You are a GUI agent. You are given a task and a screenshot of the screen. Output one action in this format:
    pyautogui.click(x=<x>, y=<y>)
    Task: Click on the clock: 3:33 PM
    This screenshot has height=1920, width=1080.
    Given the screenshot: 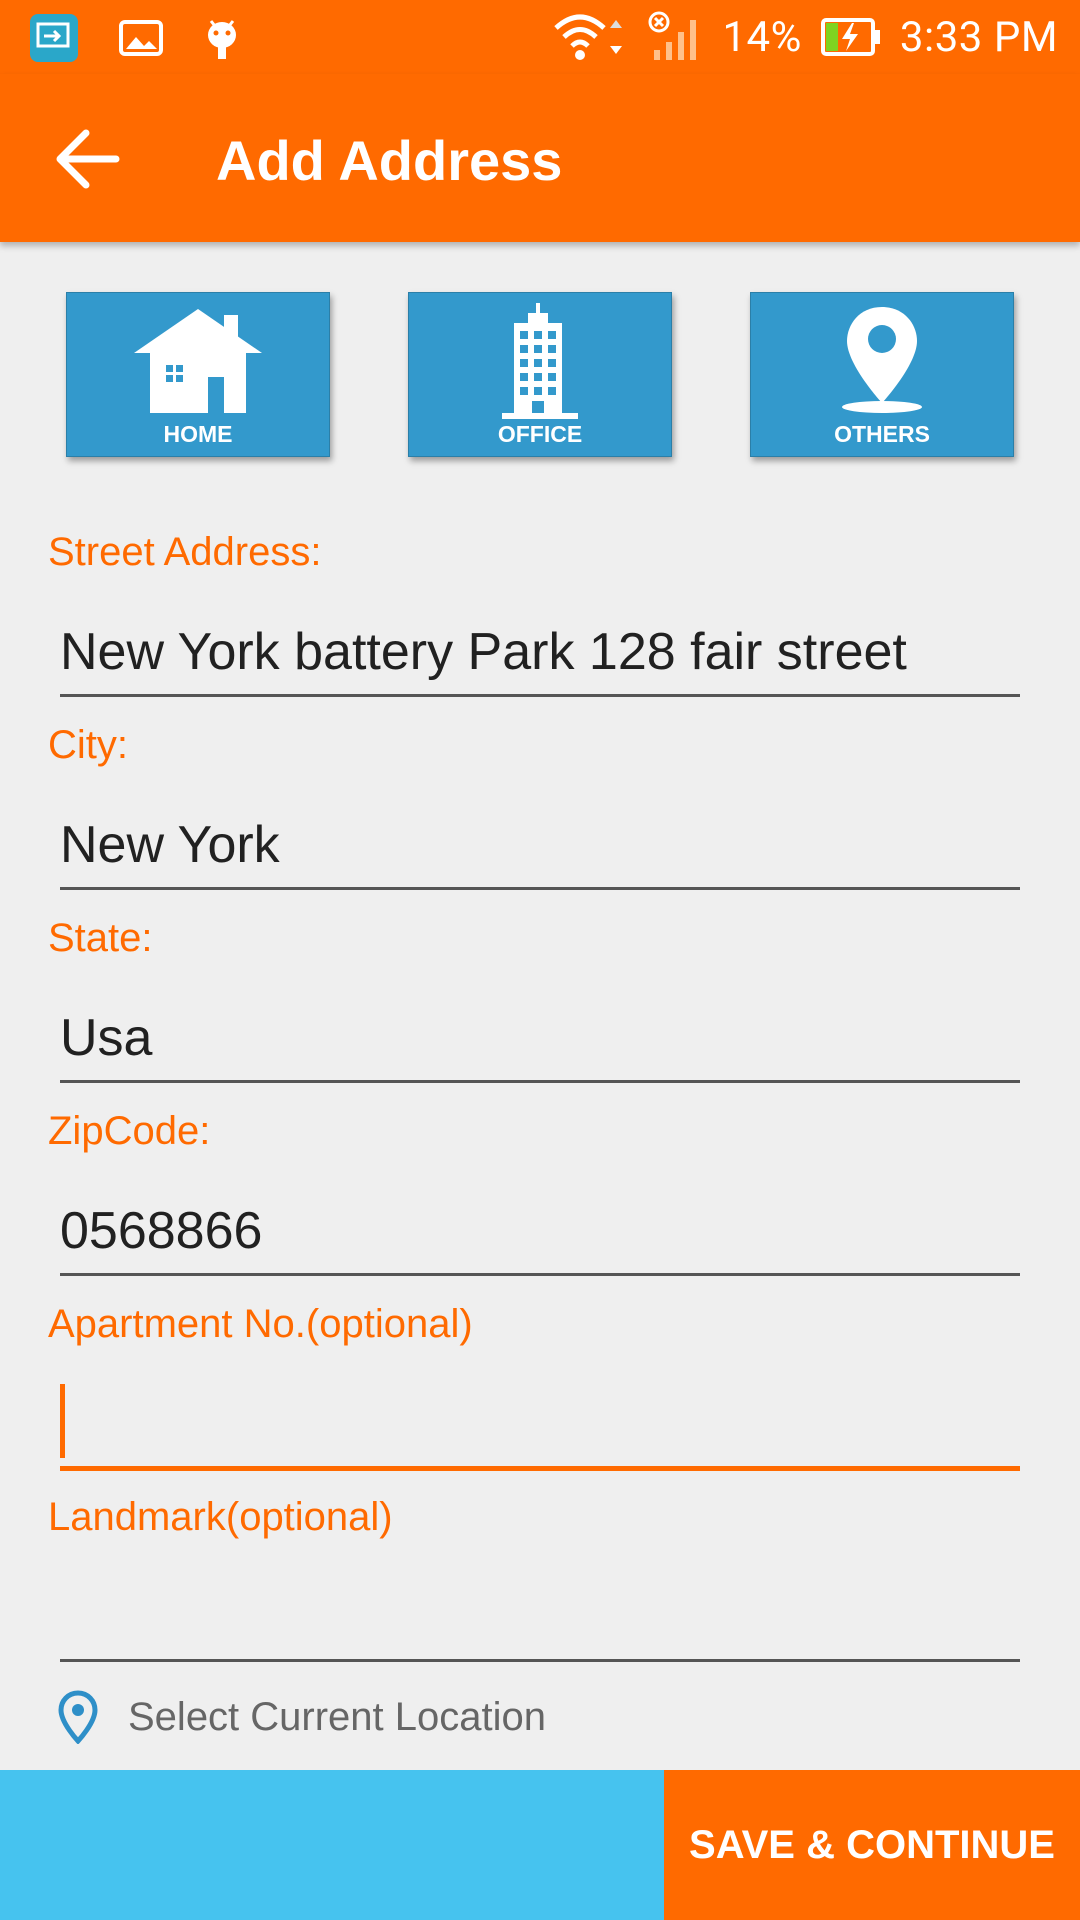 What is the action you would take?
    pyautogui.click(x=978, y=37)
    